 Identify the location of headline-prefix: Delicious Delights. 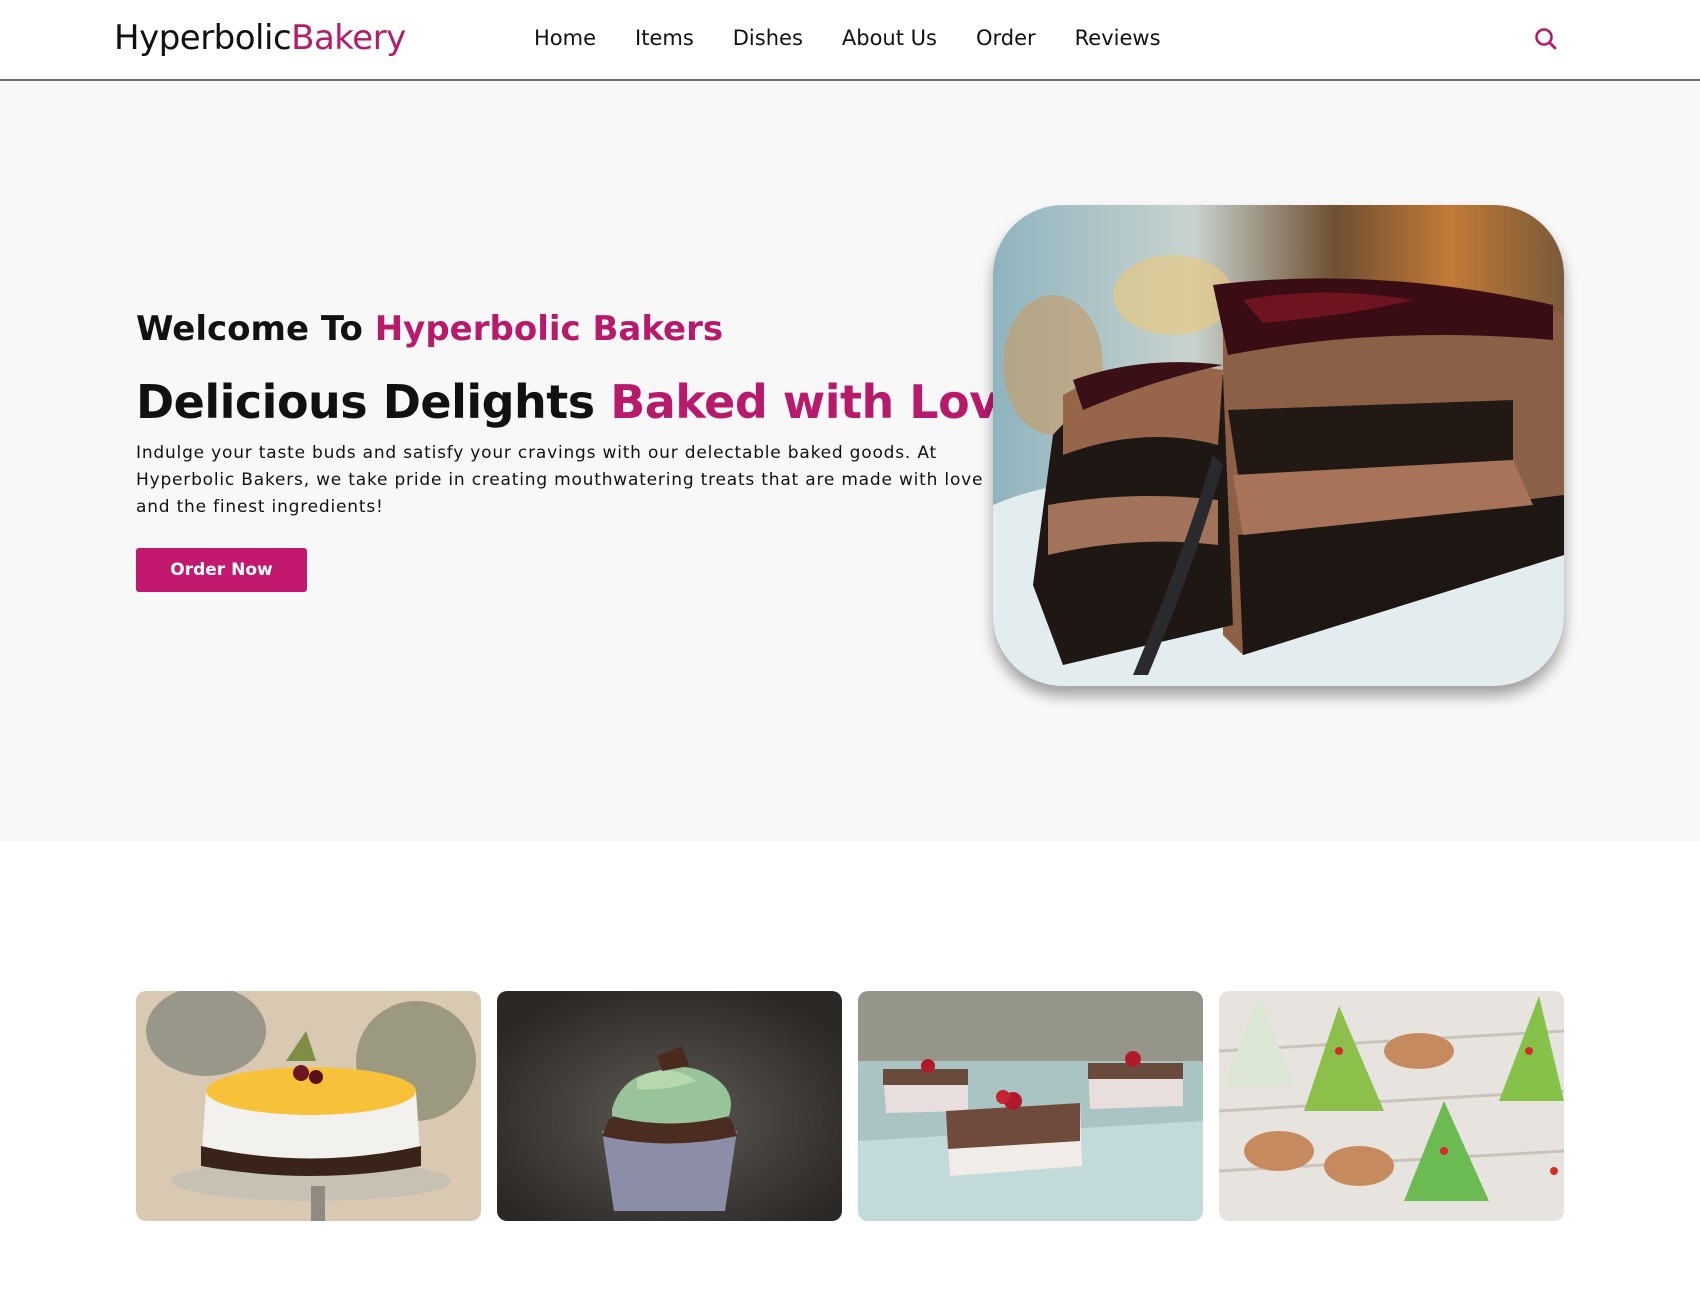
(373, 402).